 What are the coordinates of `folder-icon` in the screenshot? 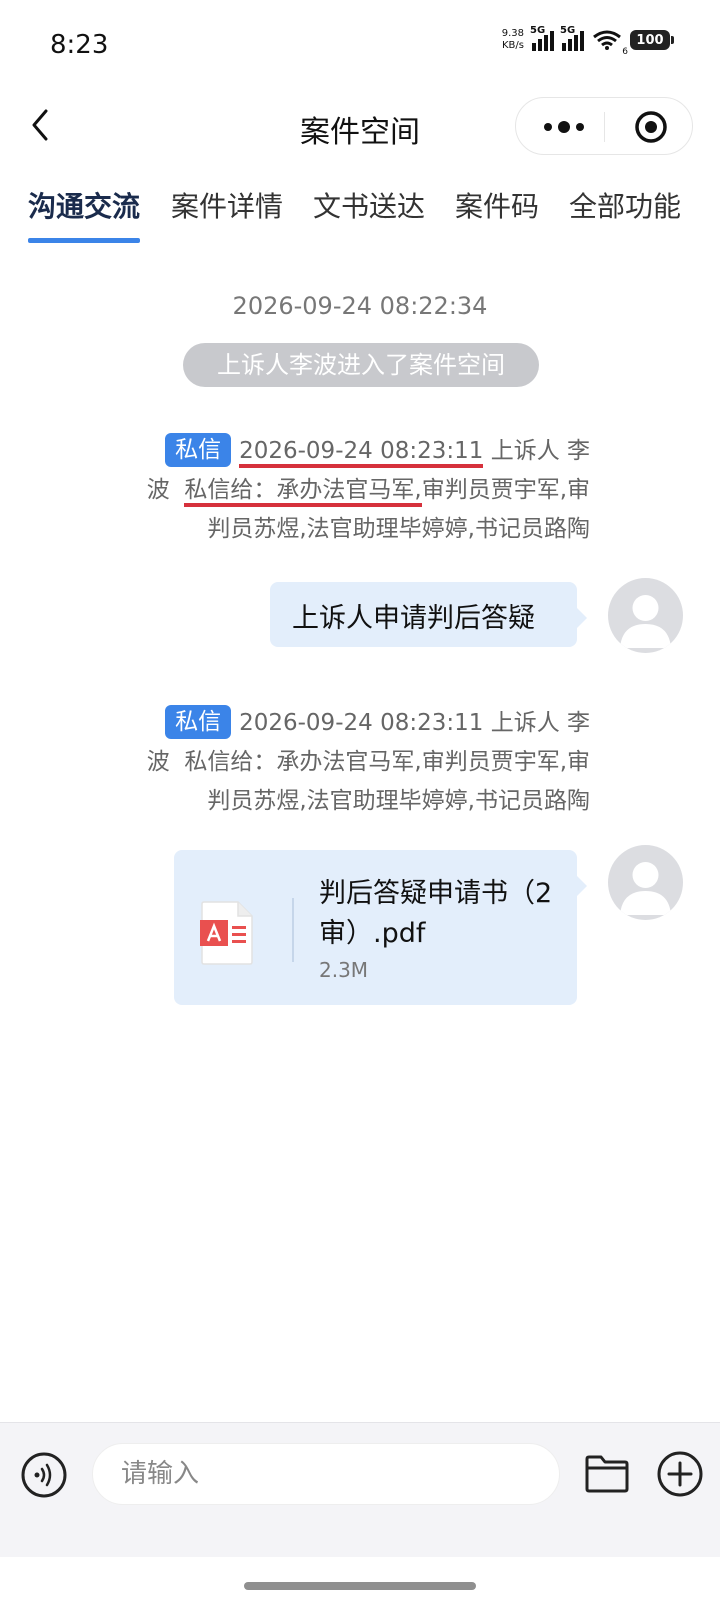 It's located at (607, 1474).